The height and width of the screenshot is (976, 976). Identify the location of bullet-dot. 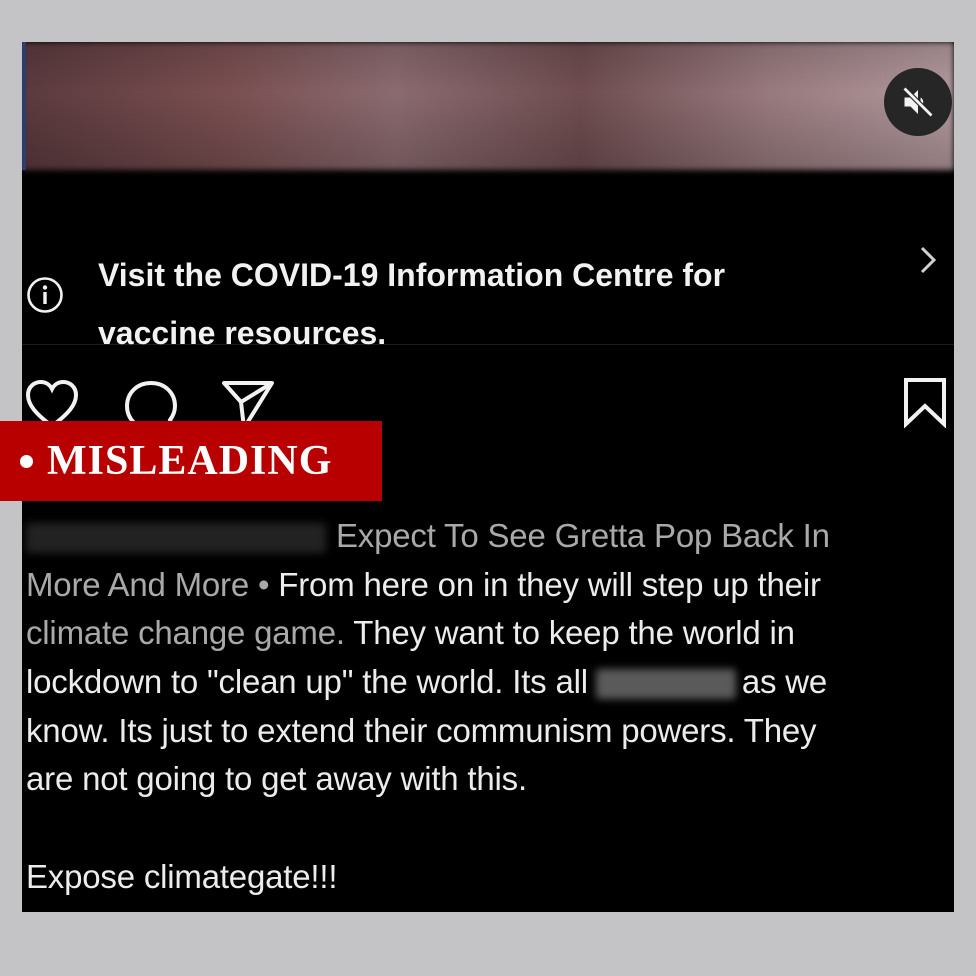
(26, 461).